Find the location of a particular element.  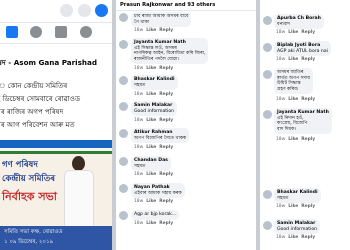

comment-text: বাদ দিয়ক। is located at coordinates (287, 129).